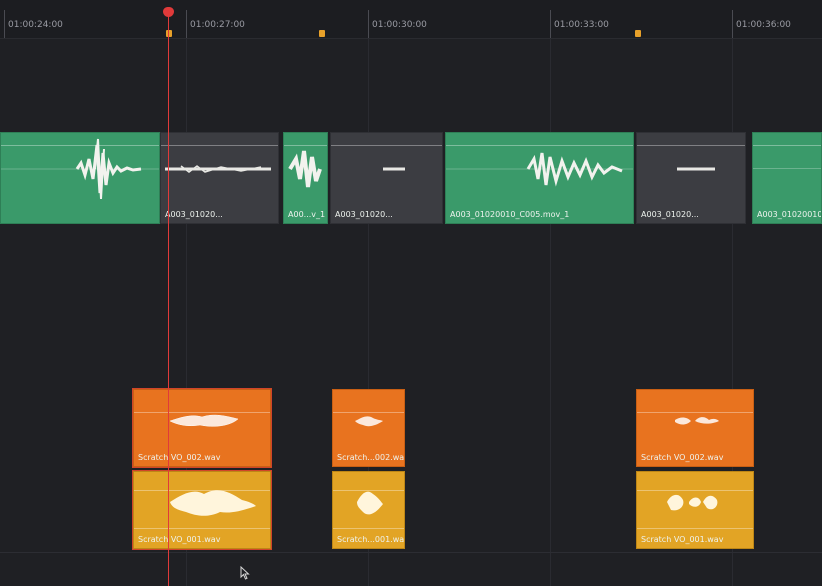 Image resolution: width=822 pixels, height=586 pixels. What do you see at coordinates (307, 214) in the screenshot?
I see `clip-label: A00...v_1` at bounding box center [307, 214].